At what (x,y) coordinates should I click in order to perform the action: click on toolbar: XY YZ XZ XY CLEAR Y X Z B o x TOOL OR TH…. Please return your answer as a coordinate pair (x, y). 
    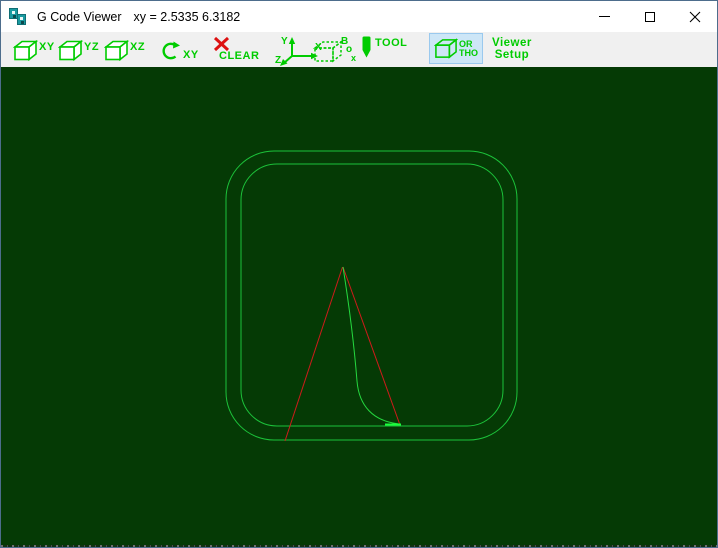
    Looking at the image, I should click on (359, 49).